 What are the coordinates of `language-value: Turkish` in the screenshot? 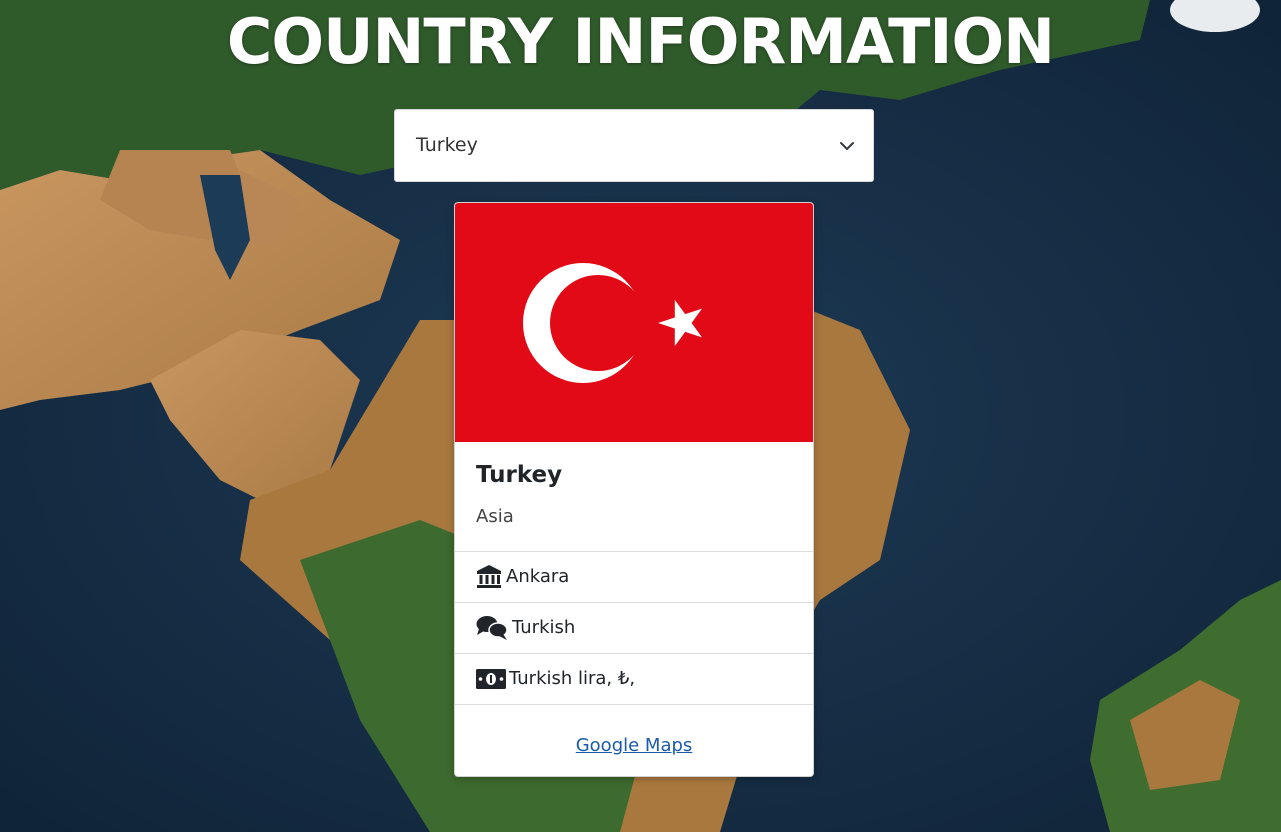 It's located at (544, 627).